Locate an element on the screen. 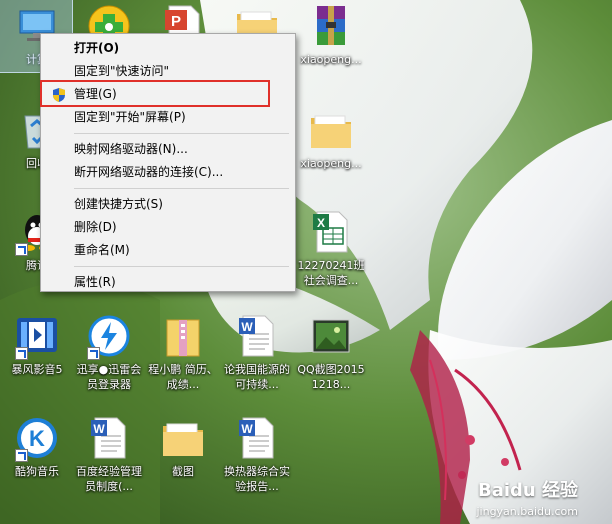 This screenshot has height=524, width=612. highlight-annotation-box is located at coordinates (155, 93).